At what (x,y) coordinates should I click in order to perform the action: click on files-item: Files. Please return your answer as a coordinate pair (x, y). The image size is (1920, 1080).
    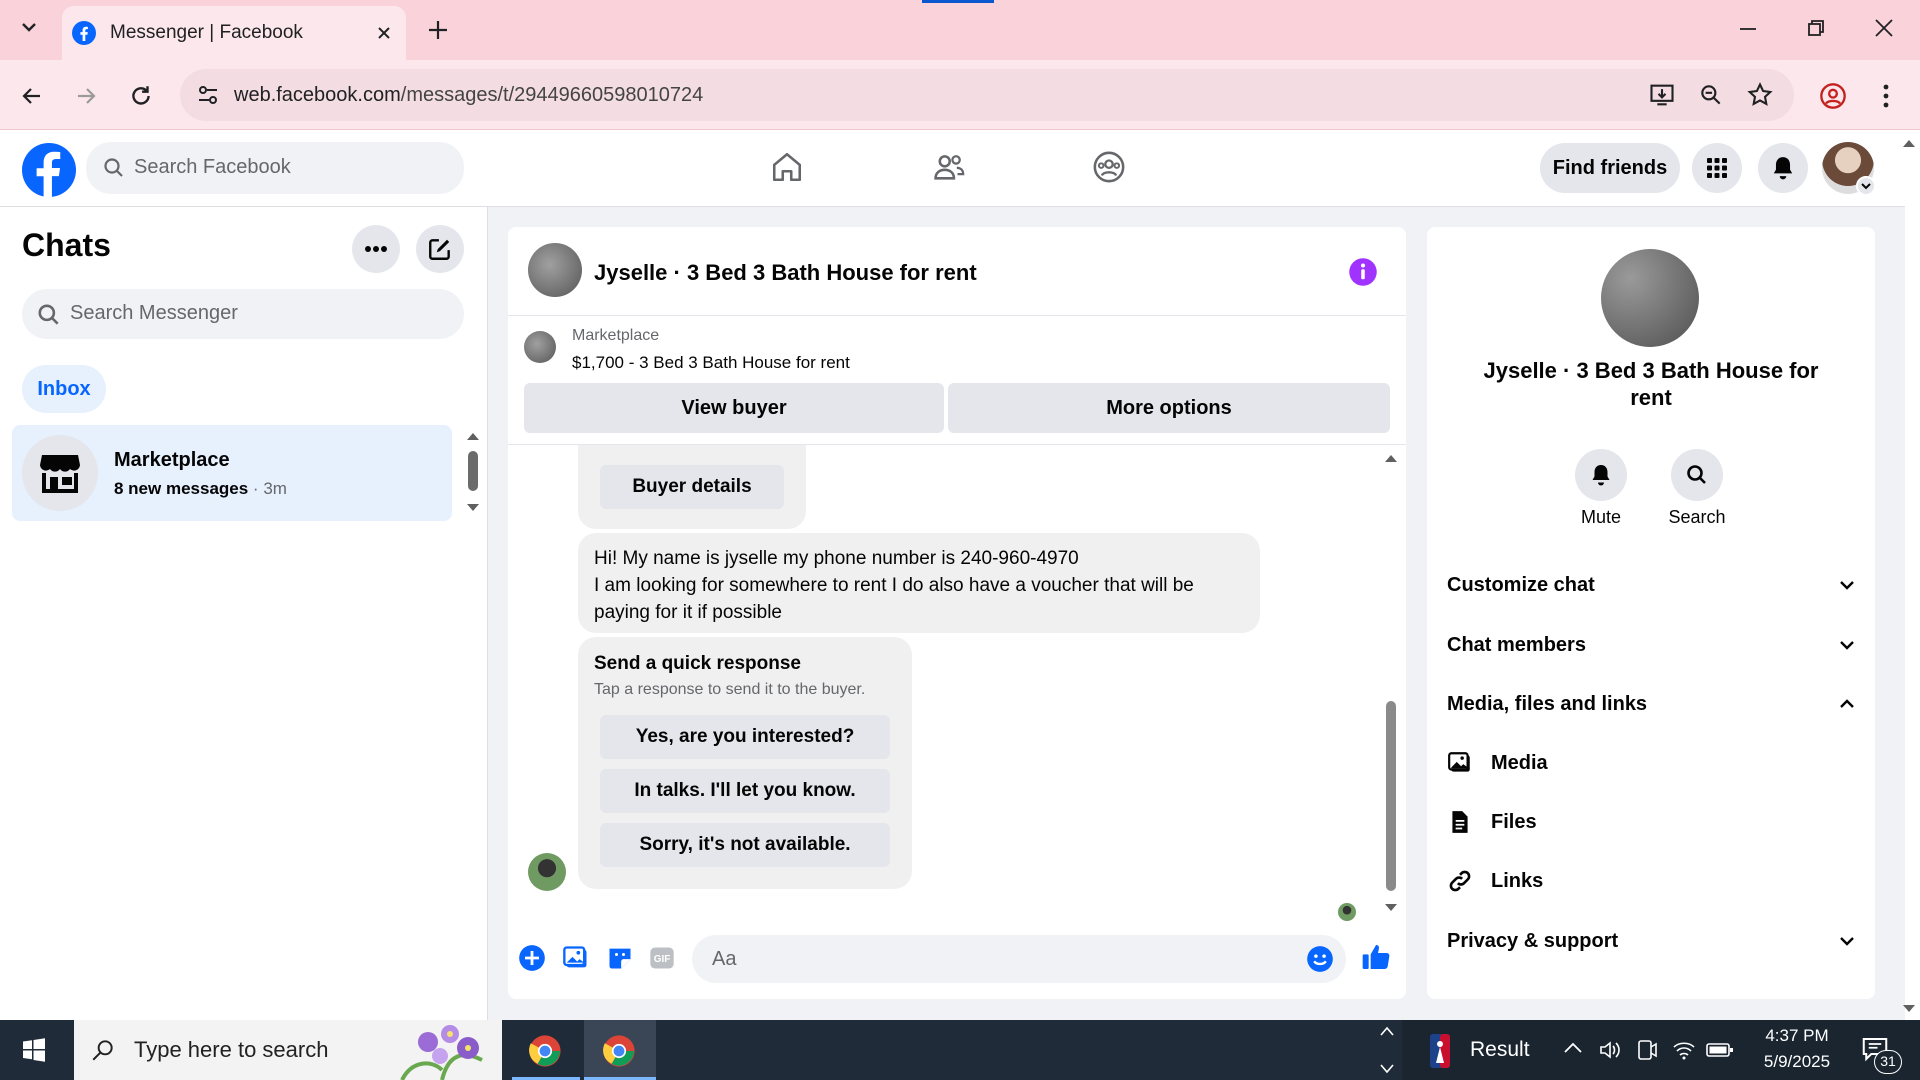
    Looking at the image, I should click on (1652, 822).